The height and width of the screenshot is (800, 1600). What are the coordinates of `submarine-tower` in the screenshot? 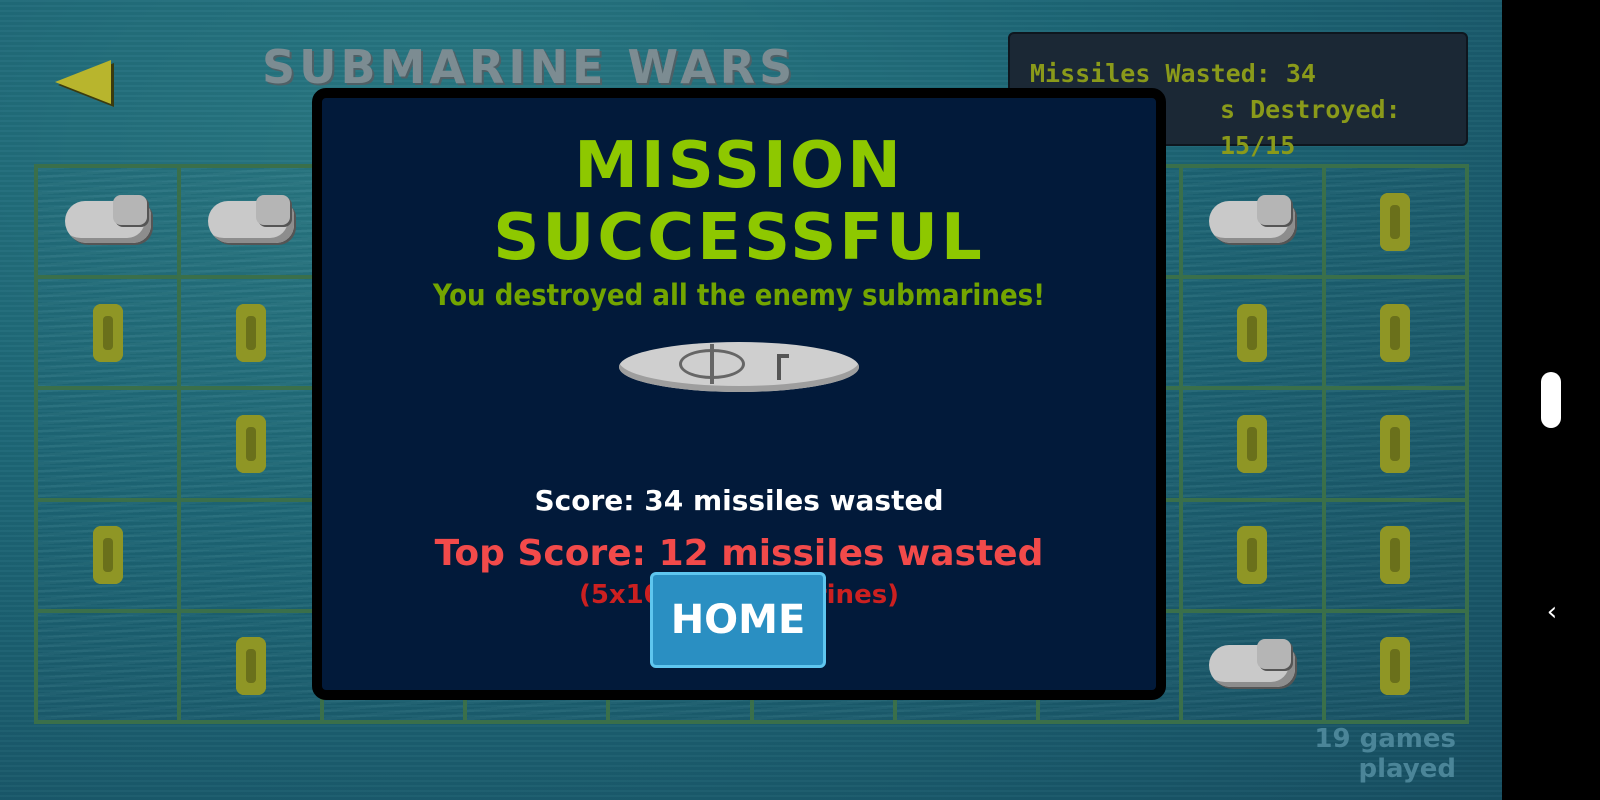 It's located at (712, 364).